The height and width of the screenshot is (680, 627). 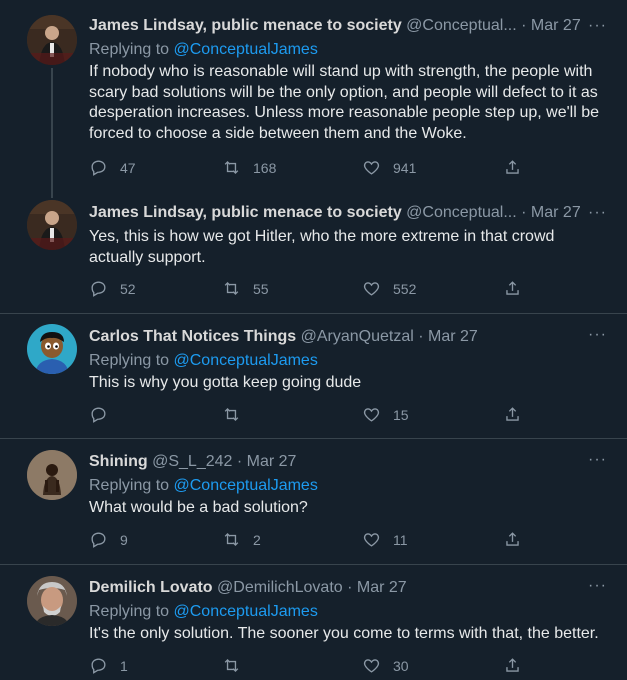 I want to click on reply-button, so click(x=104, y=414).